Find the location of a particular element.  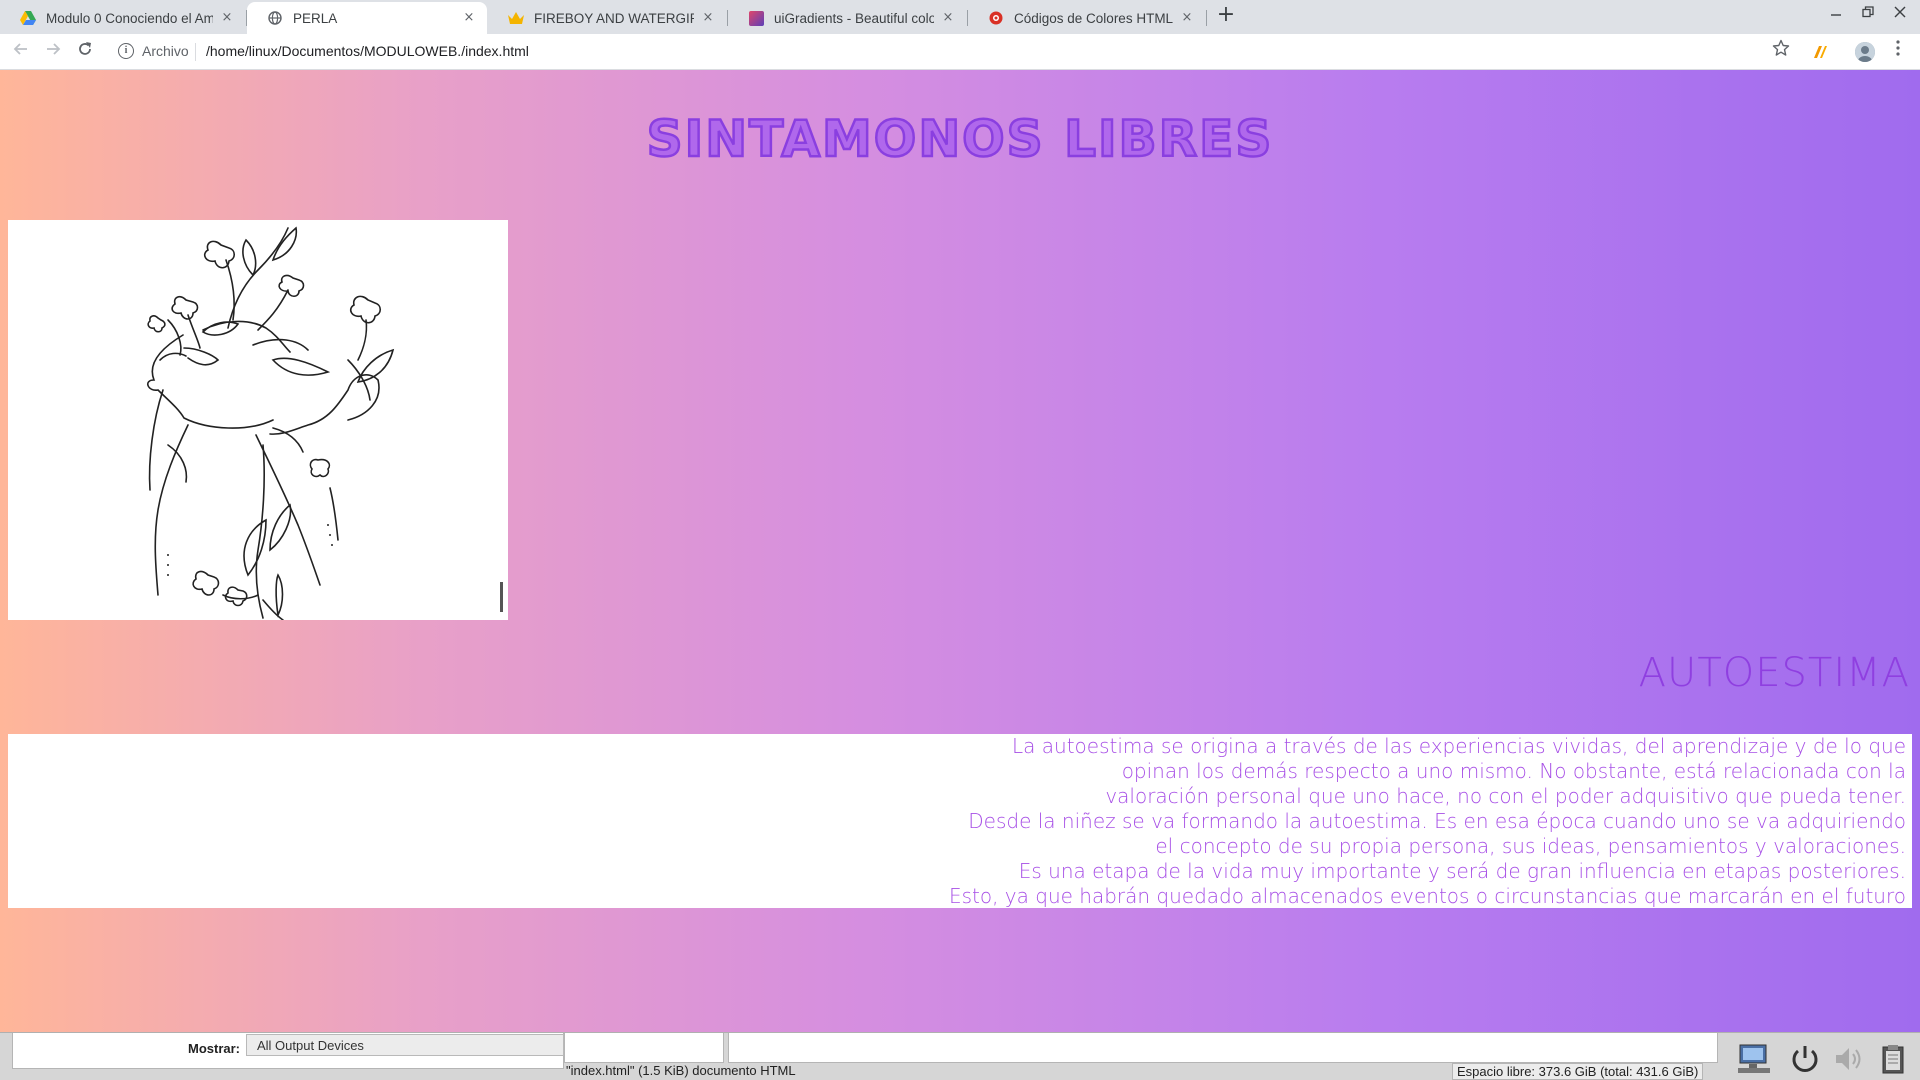

tab-title: Modulo 0 Conociendo el Ambi is located at coordinates (129, 18).